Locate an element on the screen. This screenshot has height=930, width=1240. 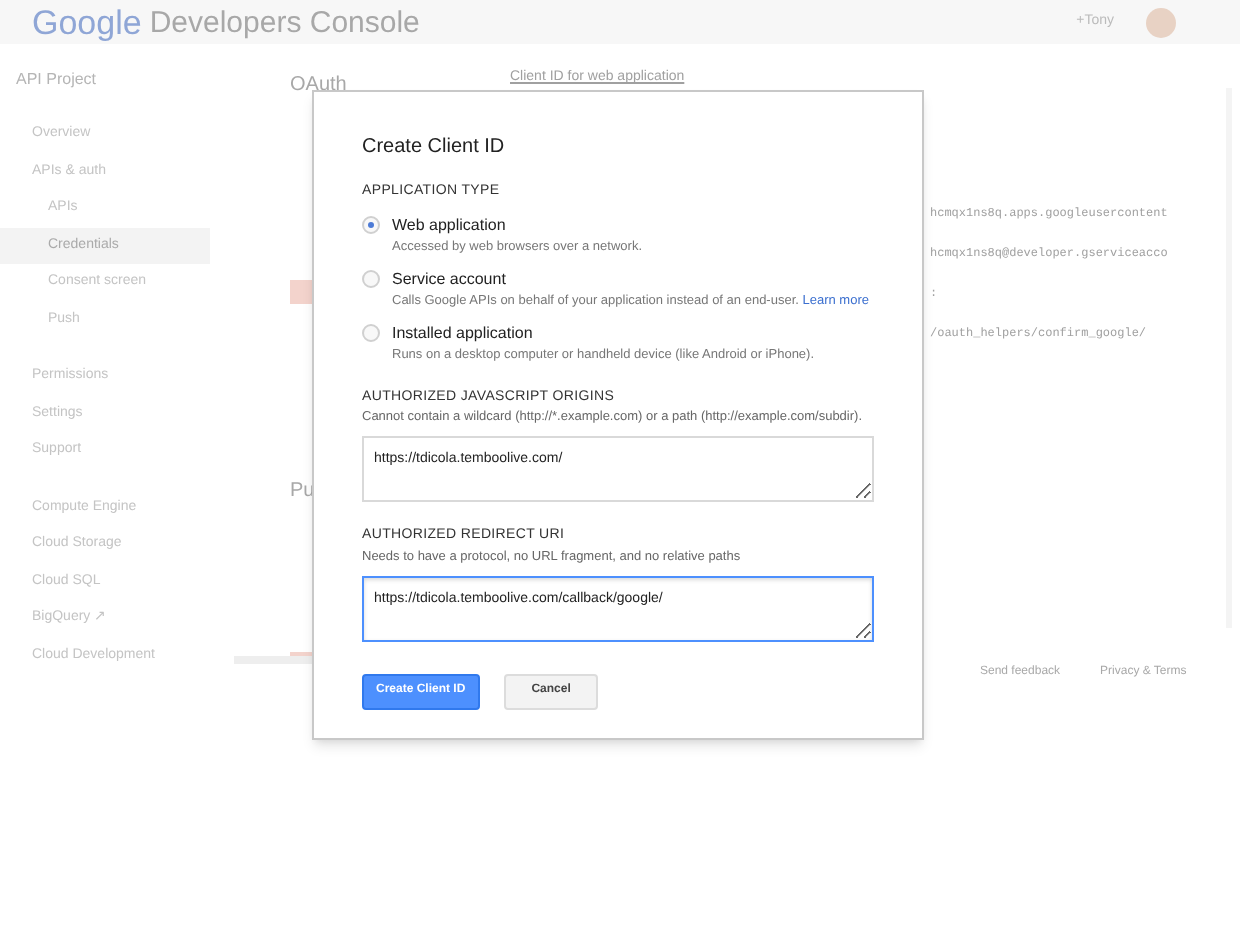
avatar-icon is located at coordinates (1161, 22).